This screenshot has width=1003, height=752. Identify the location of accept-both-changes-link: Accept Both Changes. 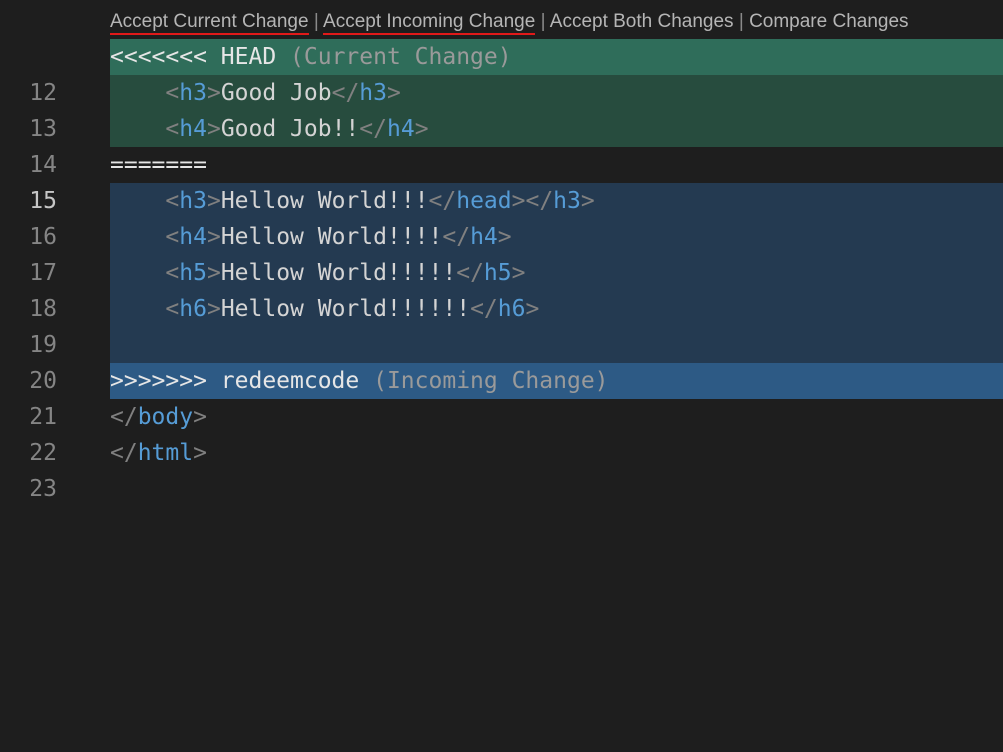
(642, 21).